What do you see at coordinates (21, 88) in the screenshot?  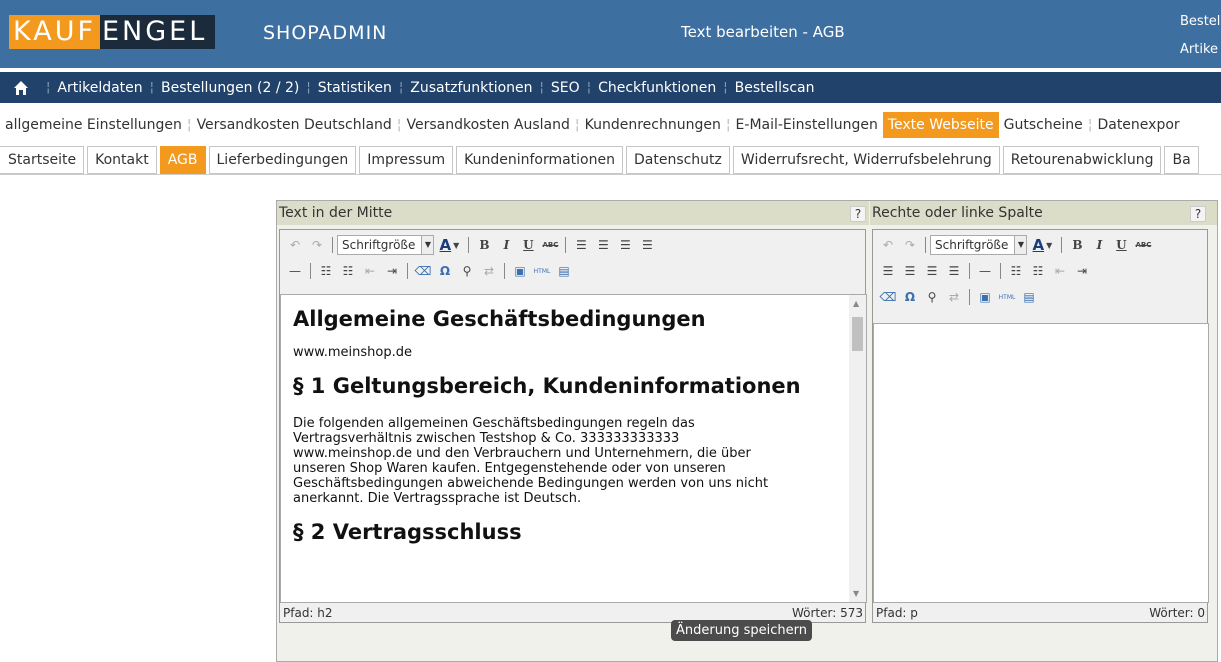 I see `home-icon` at bounding box center [21, 88].